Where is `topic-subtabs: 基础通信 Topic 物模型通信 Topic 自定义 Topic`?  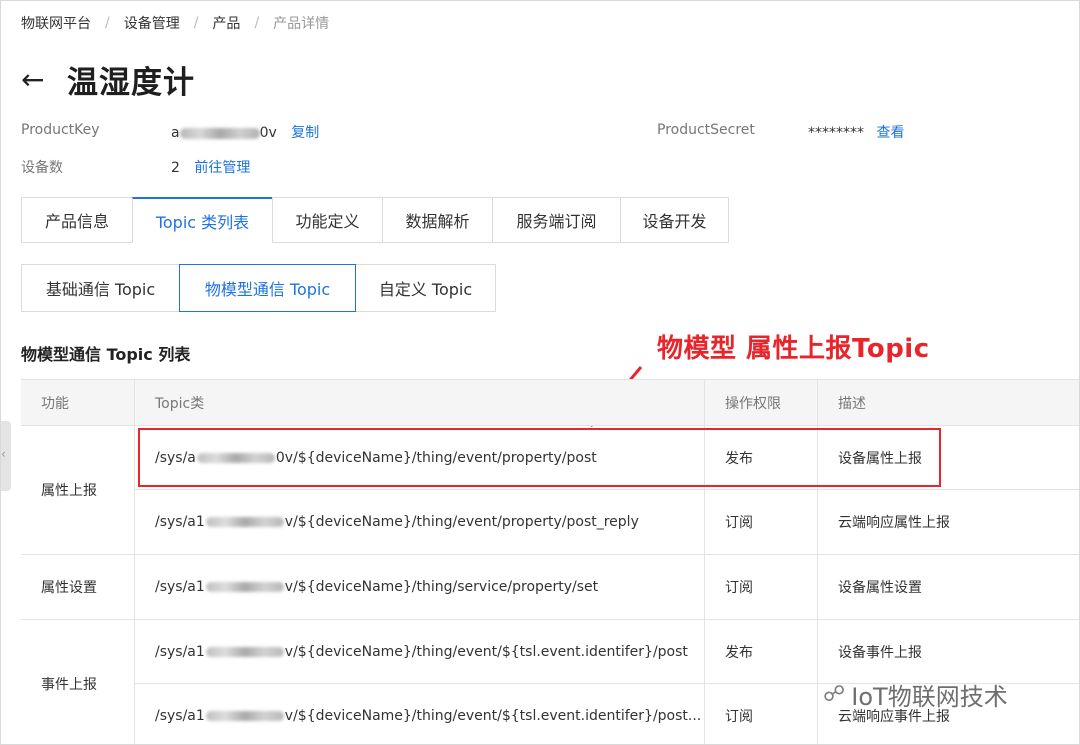 topic-subtabs: 基础通信 Topic 物模型通信 Topic 自定义 Topic is located at coordinates (258, 288).